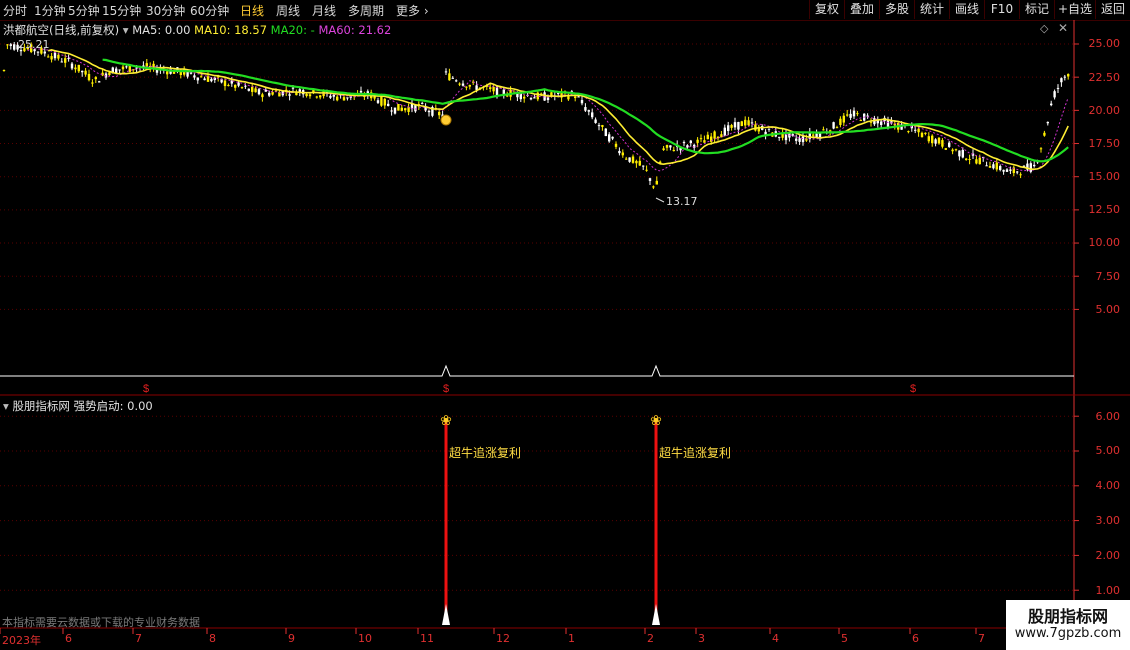 The width and height of the screenshot is (1130, 650). Describe the element at coordinates (41, 406) in the screenshot. I see `indicator-title: 股朋指标网` at that location.